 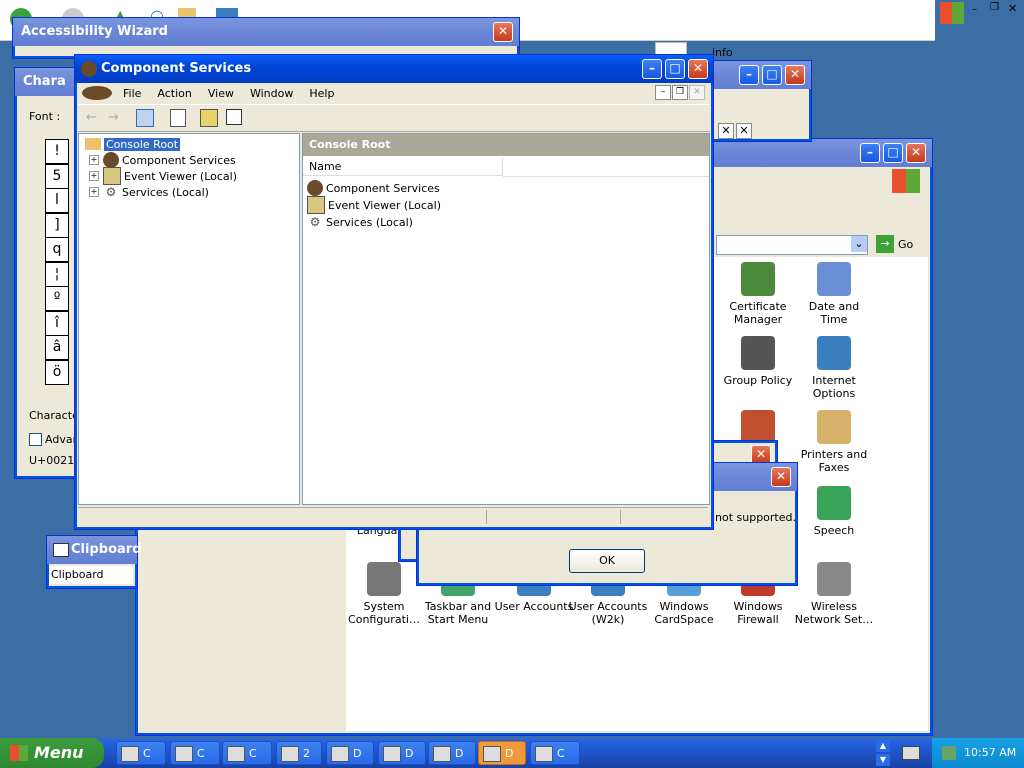 I want to click on task-label: C, so click(x=147, y=753).